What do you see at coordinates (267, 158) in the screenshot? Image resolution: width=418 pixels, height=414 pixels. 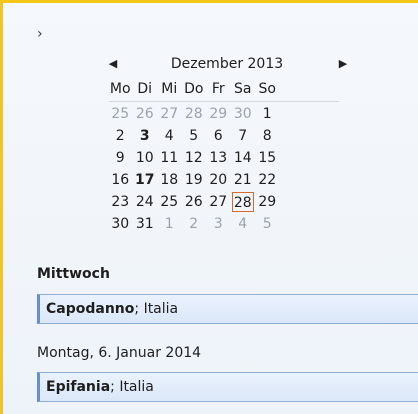 I see `calendar-day: 15` at bounding box center [267, 158].